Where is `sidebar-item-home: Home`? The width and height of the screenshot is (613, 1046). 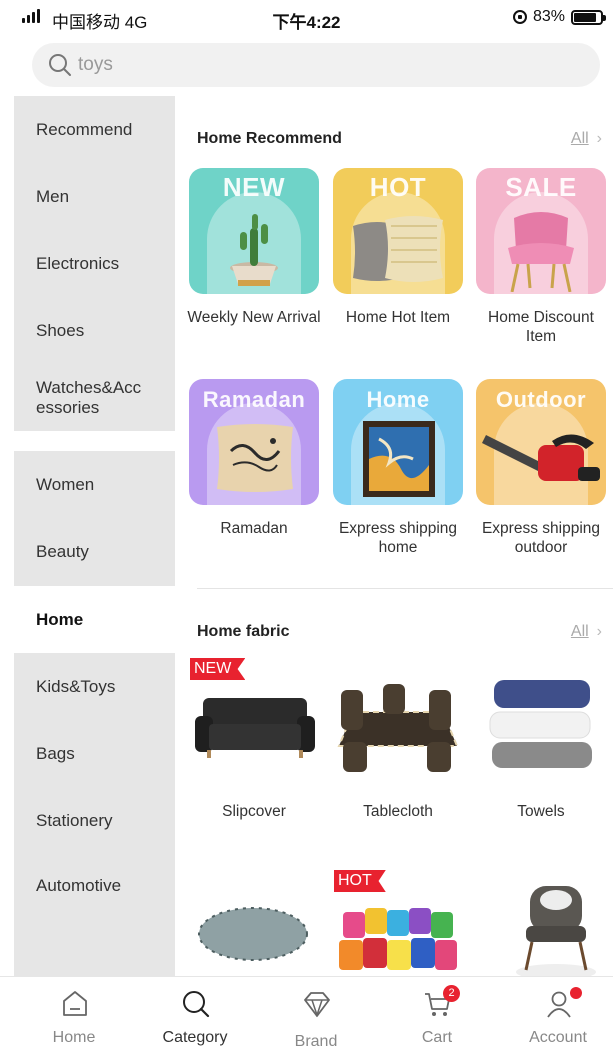
sidebar-item-home: Home is located at coordinates (94, 619).